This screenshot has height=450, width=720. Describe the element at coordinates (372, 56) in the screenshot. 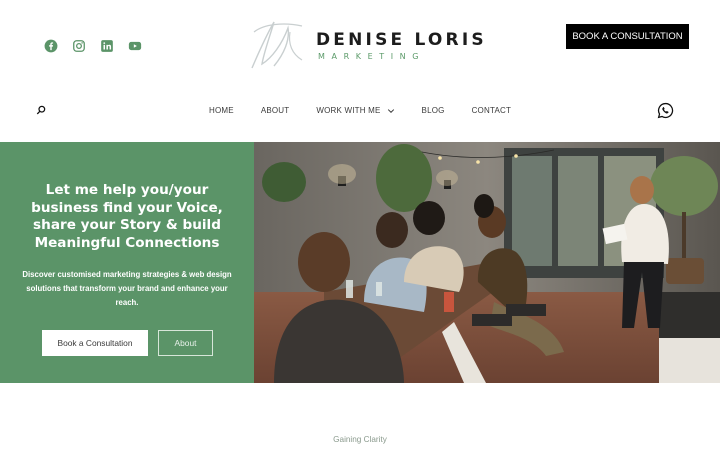

I see `logo-tagline: MARKETING` at that location.